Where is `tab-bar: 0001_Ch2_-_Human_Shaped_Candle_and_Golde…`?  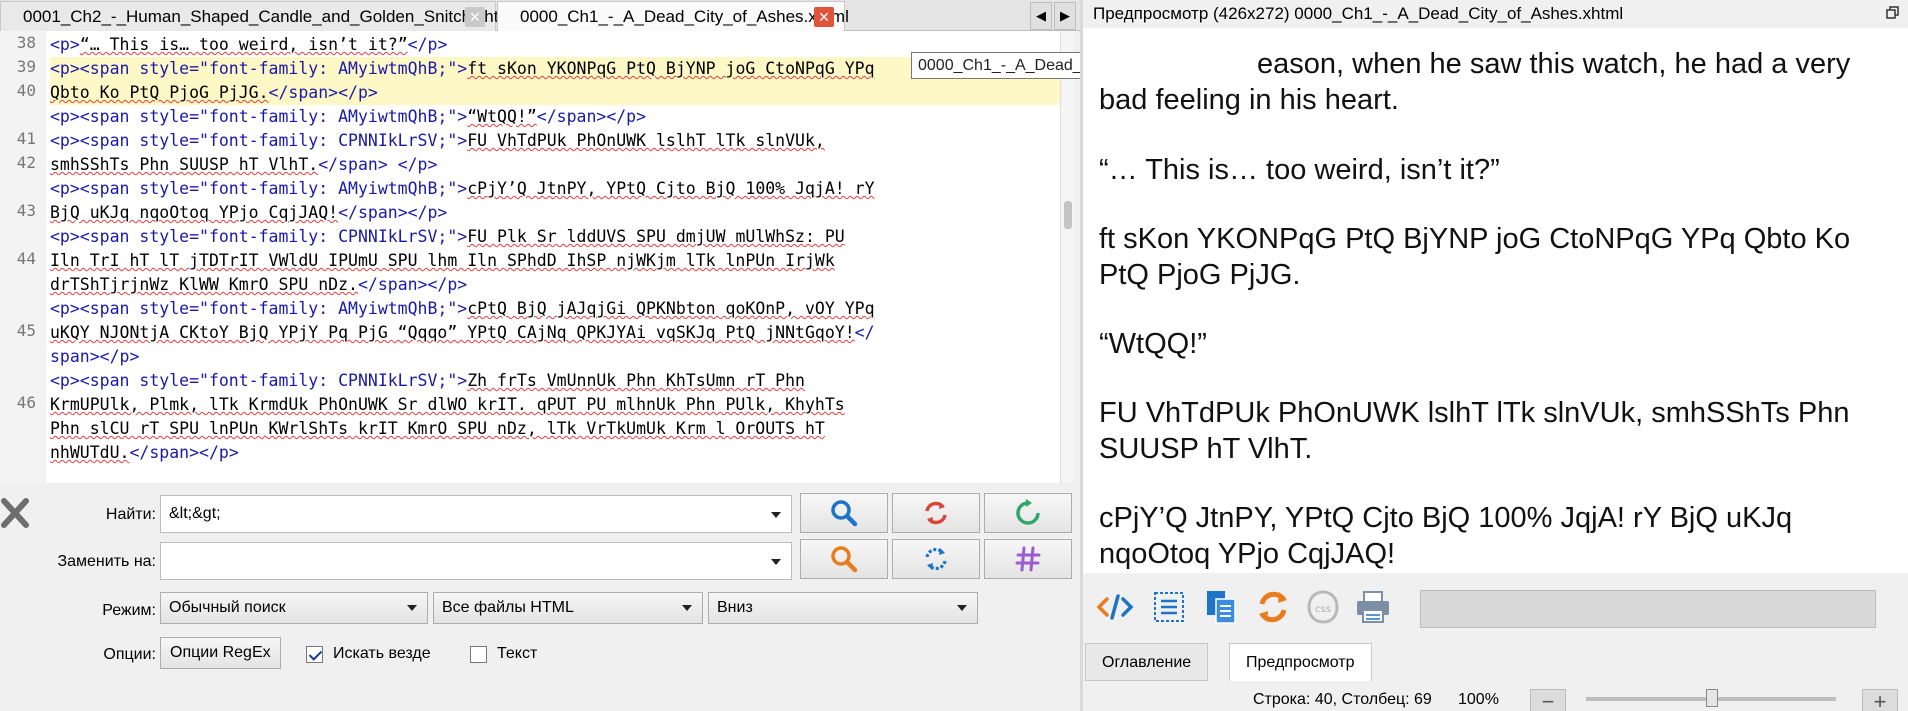 tab-bar: 0001_Ch2_-_Human_Shaped_Candle_and_Golde… is located at coordinates (540, 15).